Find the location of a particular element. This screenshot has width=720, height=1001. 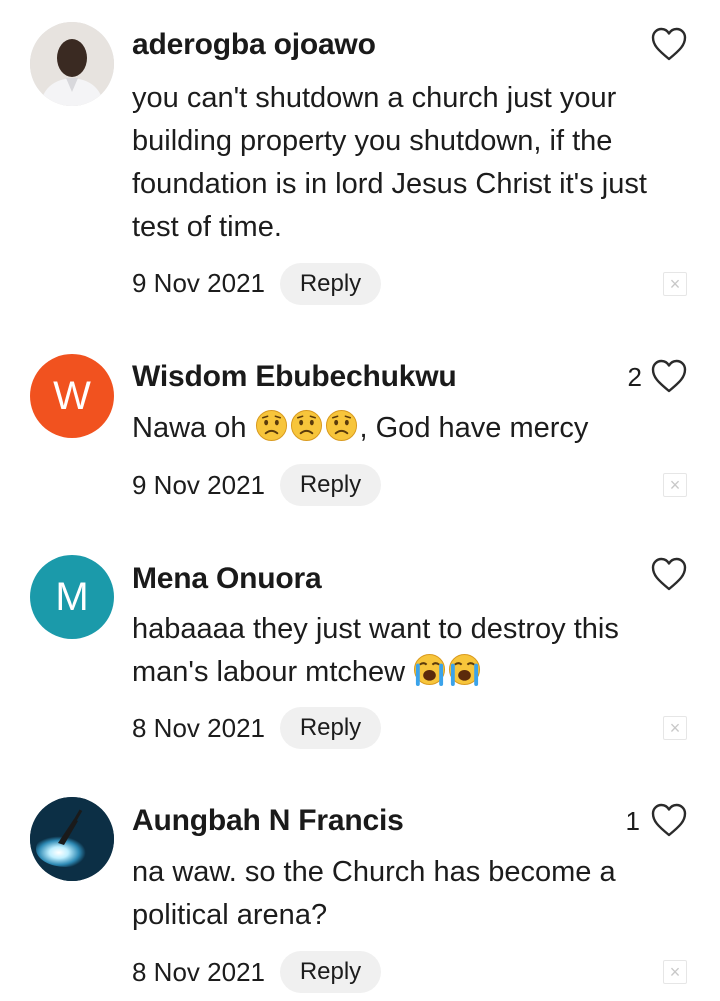

comment-text-line: test of time. is located at coordinates (207, 227).